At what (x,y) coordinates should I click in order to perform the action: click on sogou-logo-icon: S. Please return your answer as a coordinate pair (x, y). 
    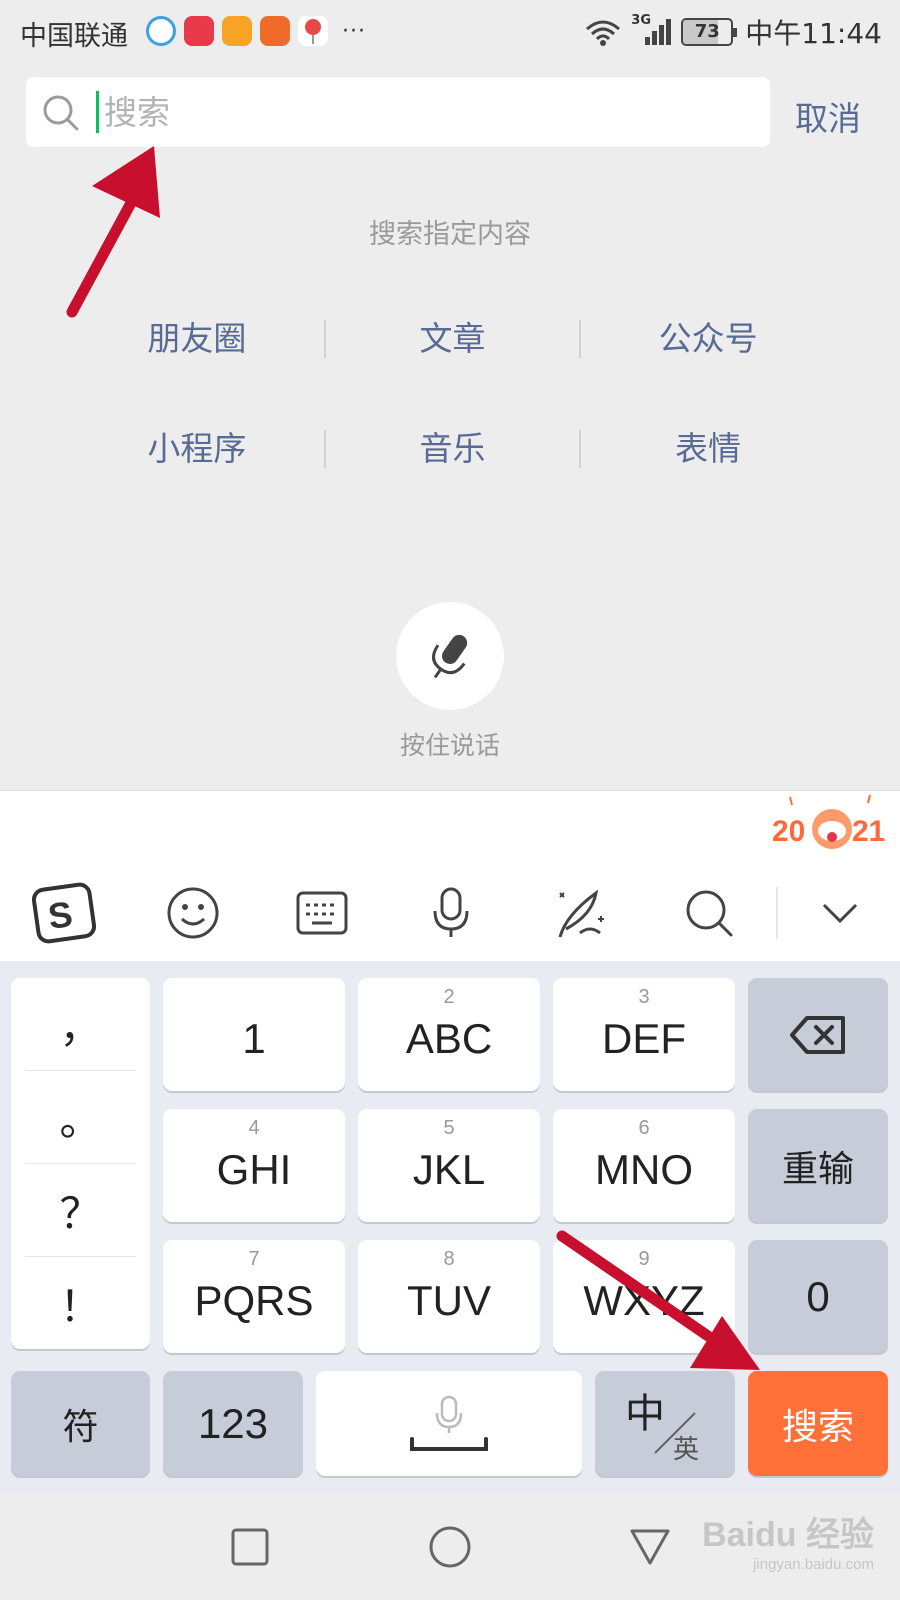
    Looking at the image, I should click on (64, 913).